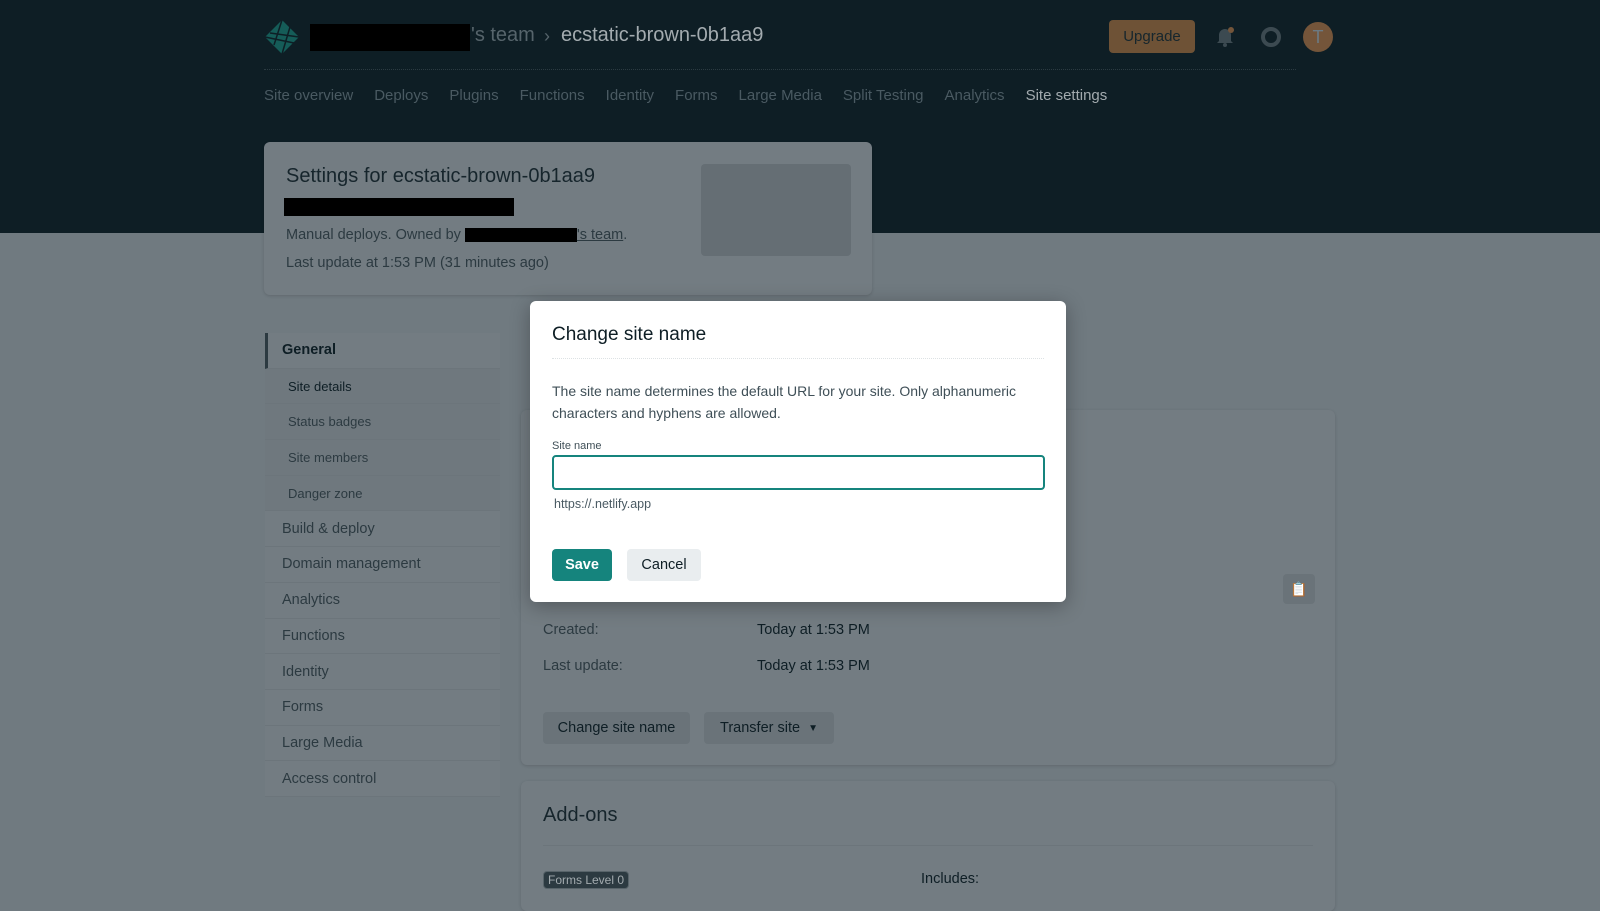  I want to click on forms-level-badge: Forms Level 0, so click(586, 880).